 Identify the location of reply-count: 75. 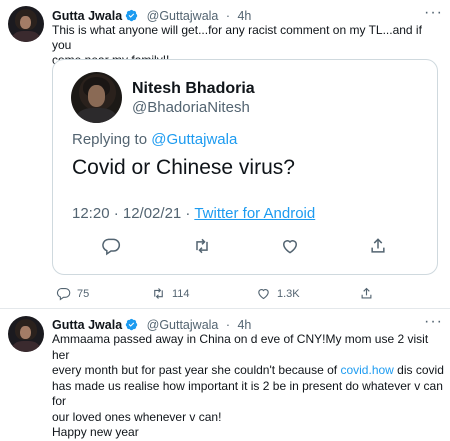
(83, 293).